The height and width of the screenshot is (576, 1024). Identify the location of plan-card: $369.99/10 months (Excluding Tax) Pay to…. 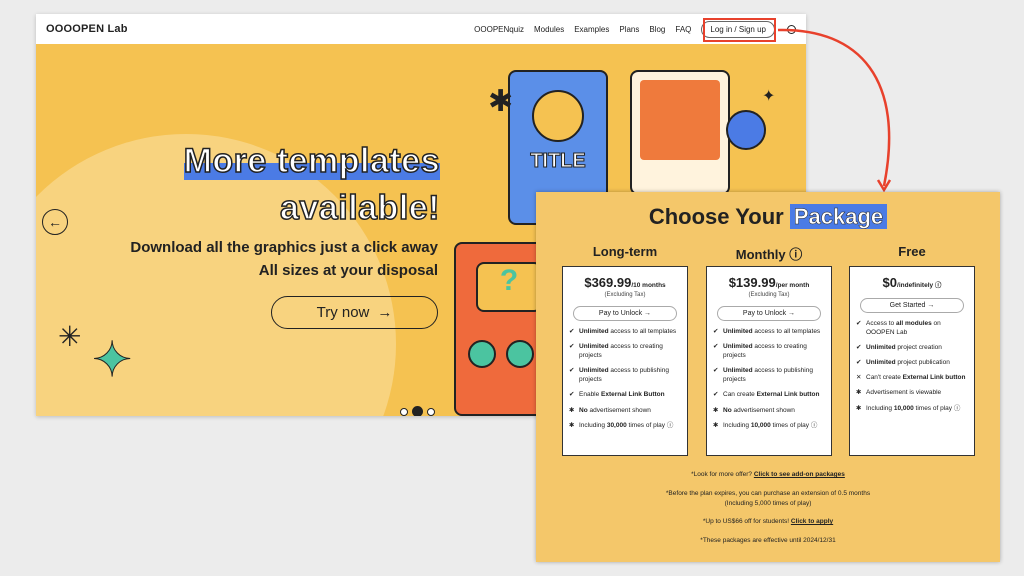
(625, 361).